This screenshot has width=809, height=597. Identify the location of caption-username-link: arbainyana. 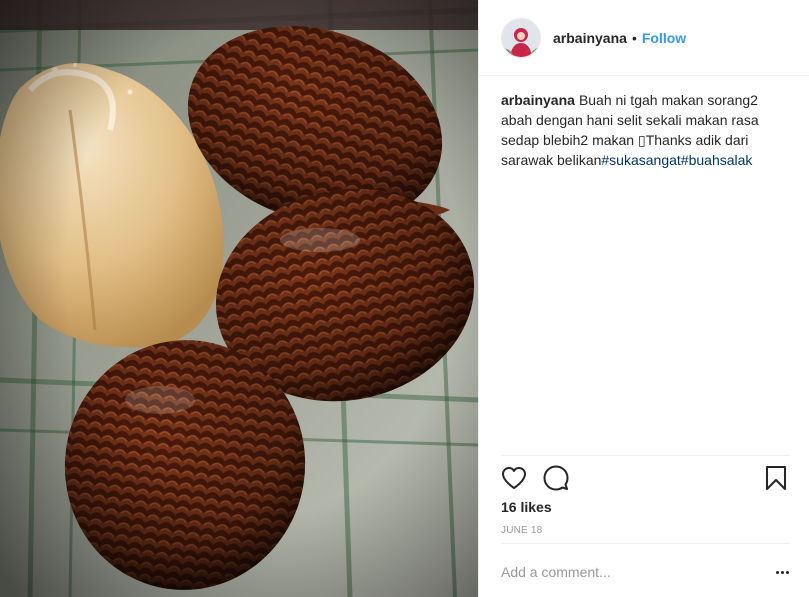
(538, 100).